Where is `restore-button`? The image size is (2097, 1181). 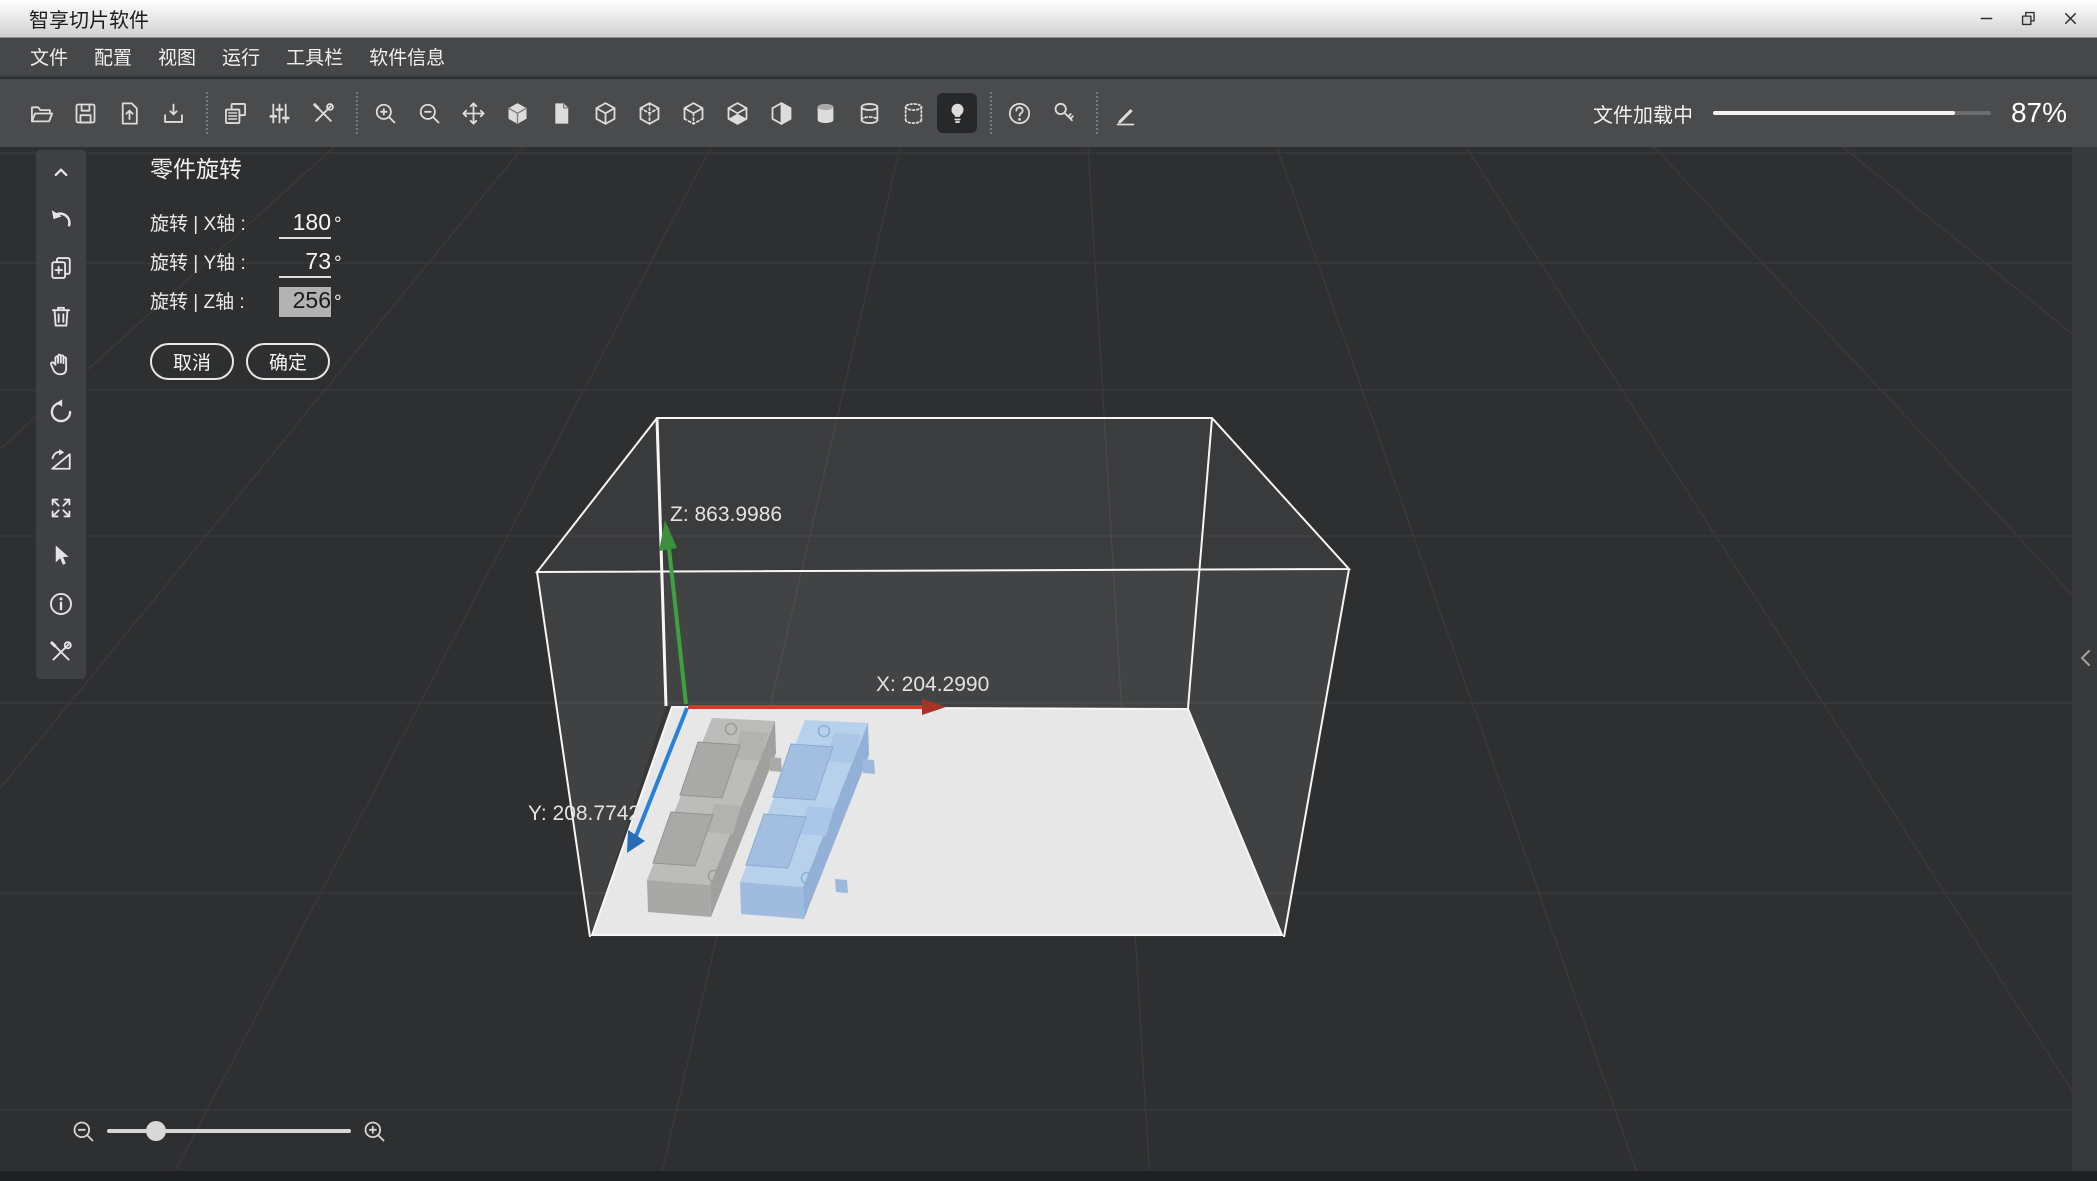 restore-button is located at coordinates (2028, 19).